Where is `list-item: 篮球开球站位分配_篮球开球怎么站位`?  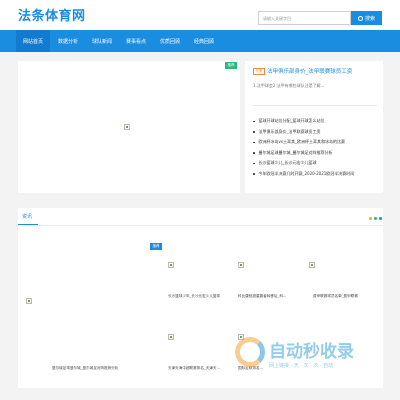
list-item: 篮球开球站位分配_篮球开球怎么站位 is located at coordinates (318, 121).